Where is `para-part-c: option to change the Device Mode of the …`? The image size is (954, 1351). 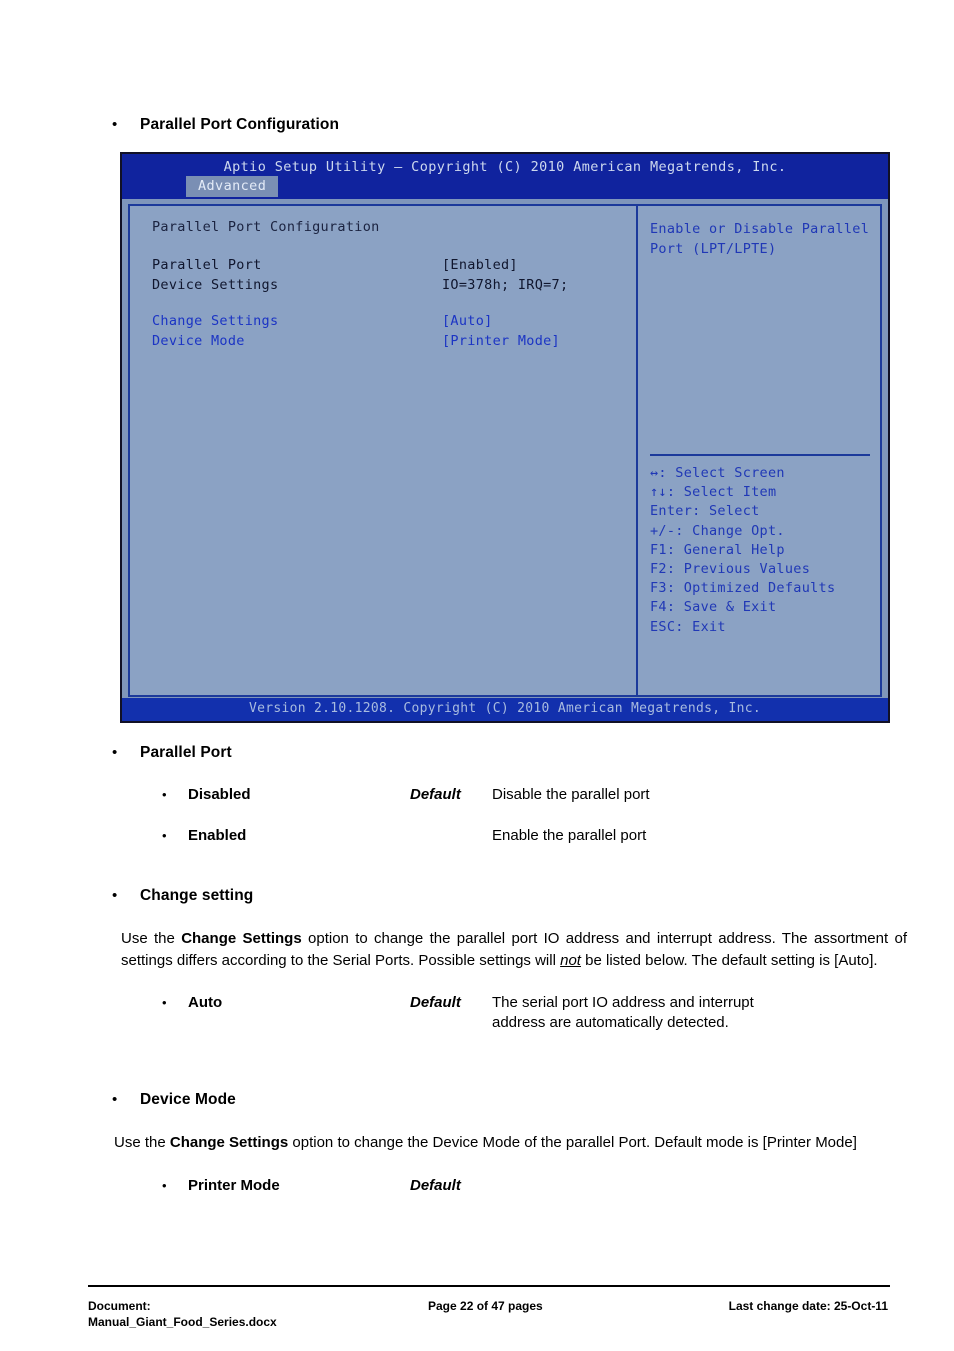
para-part-c: option to change the Device Mode of the … is located at coordinates (572, 1142).